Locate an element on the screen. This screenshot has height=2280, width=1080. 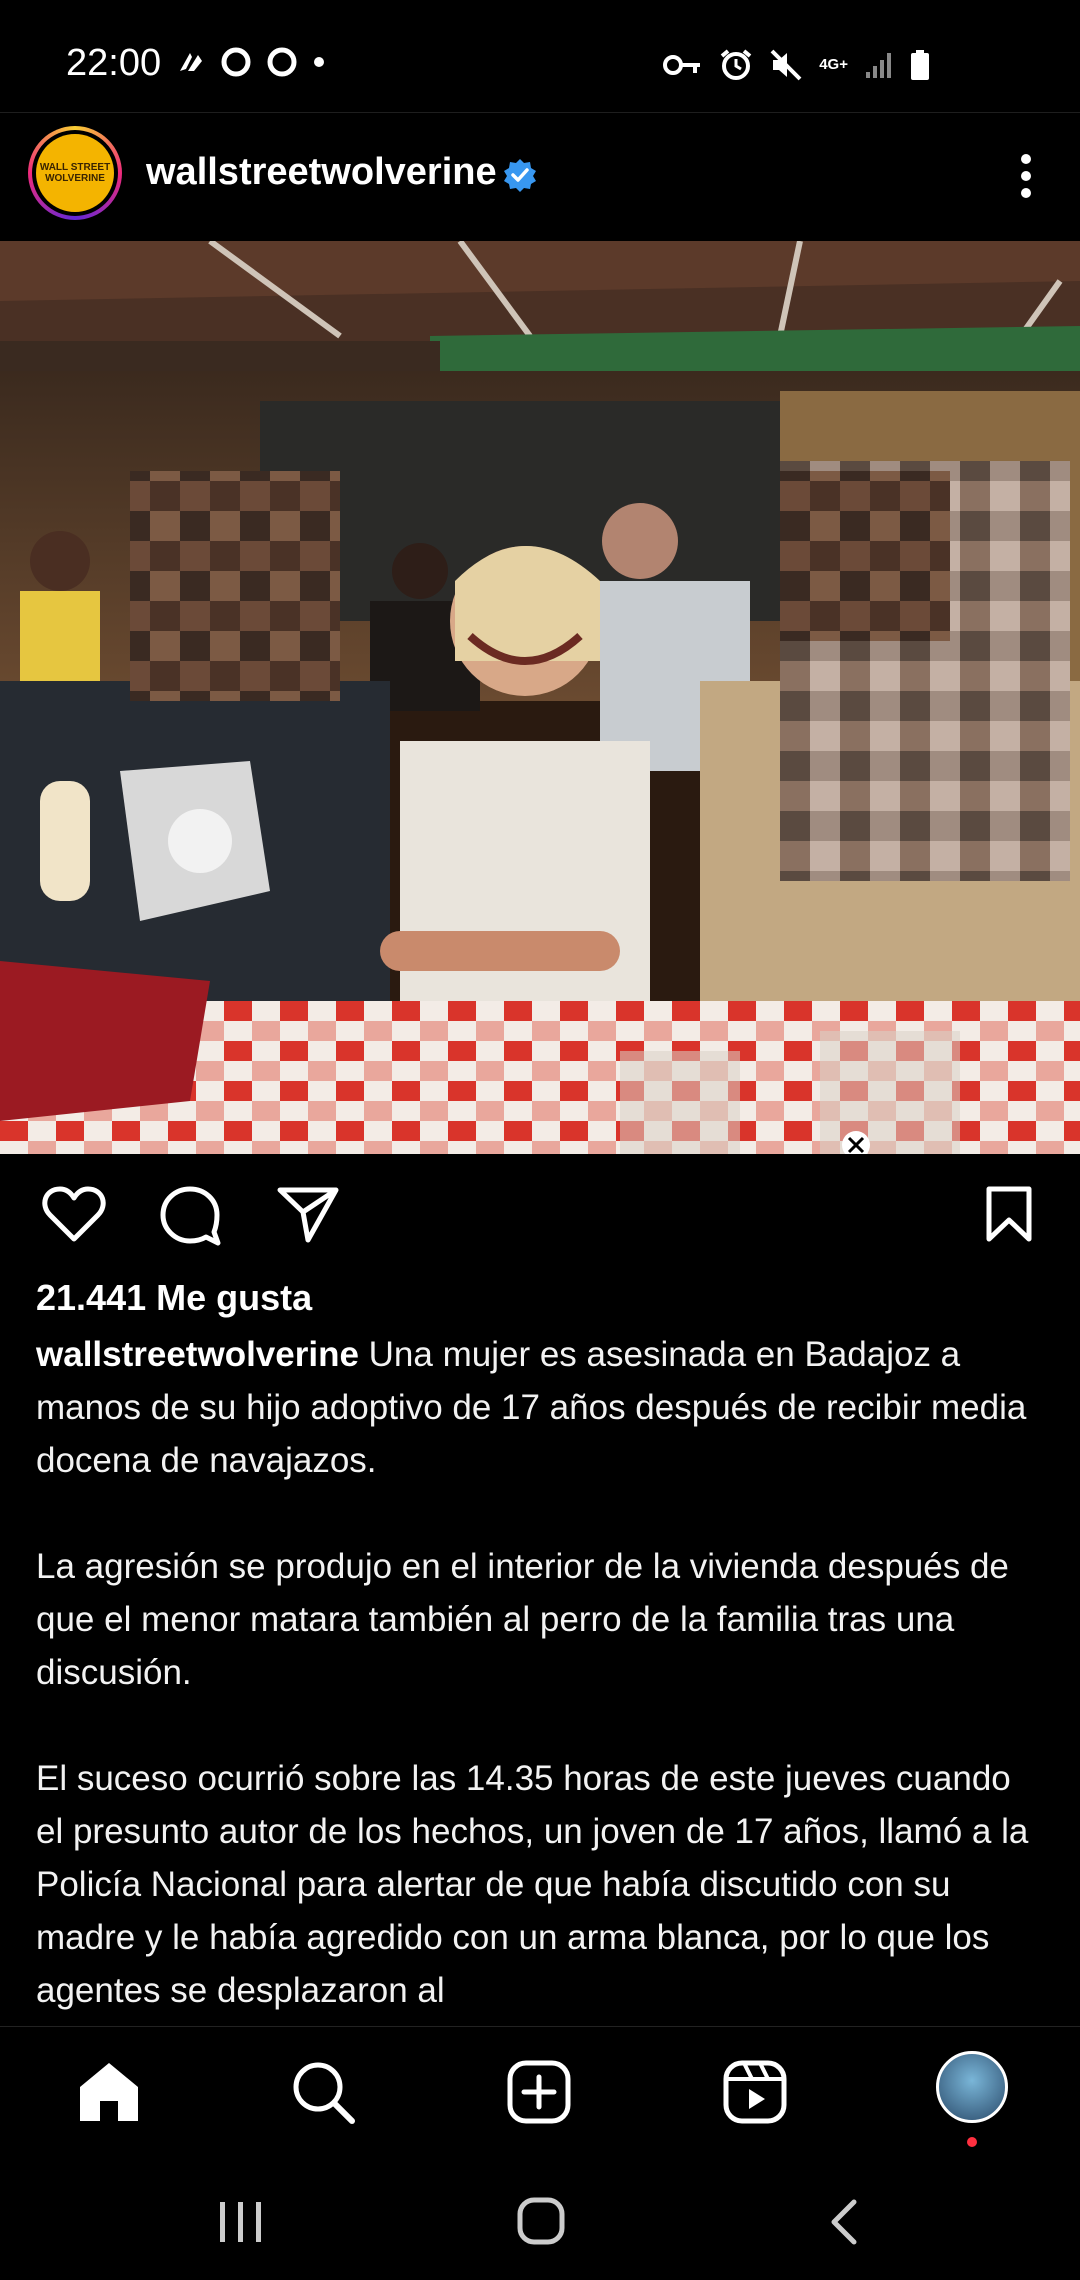
profile-avatar is located at coordinates (972, 2087).